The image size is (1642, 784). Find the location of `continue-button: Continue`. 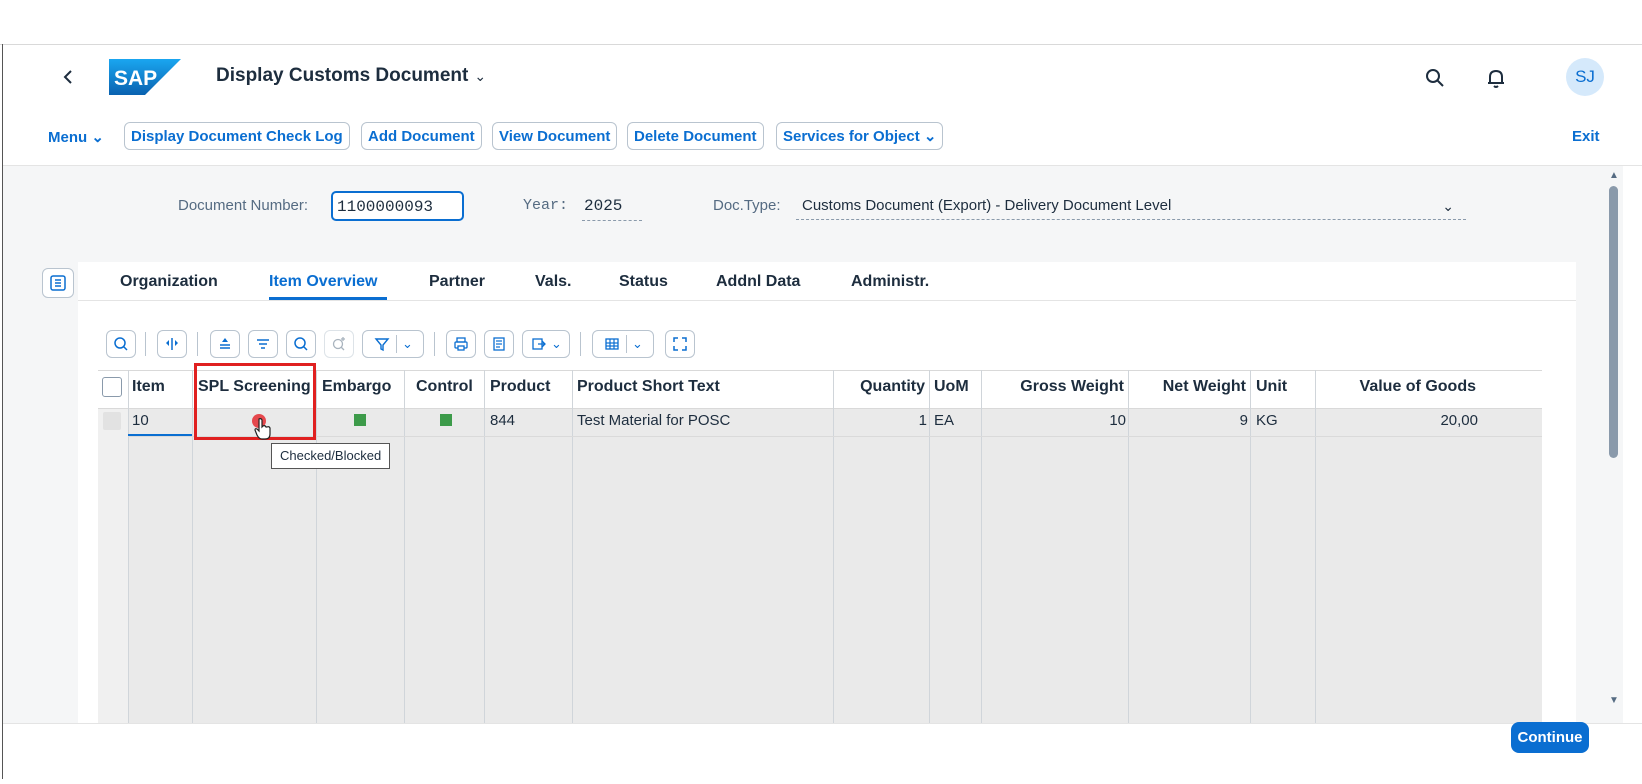

continue-button: Continue is located at coordinates (1550, 737).